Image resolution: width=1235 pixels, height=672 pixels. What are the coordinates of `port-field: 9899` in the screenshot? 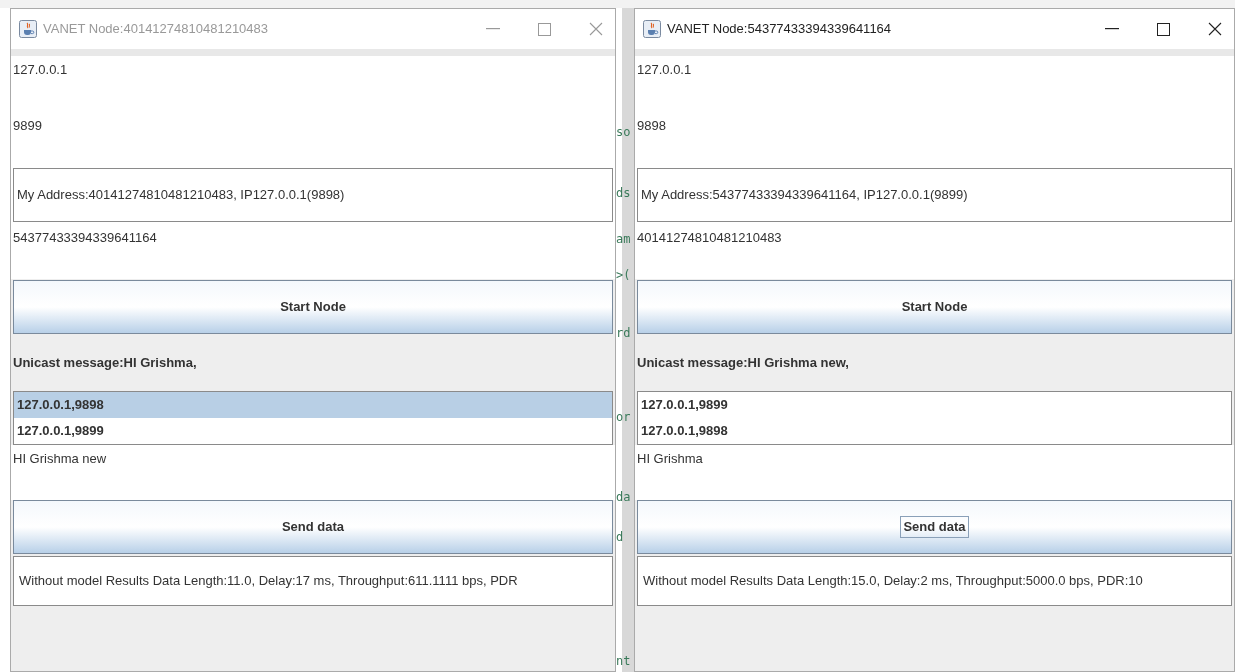 It's located at (313, 140).